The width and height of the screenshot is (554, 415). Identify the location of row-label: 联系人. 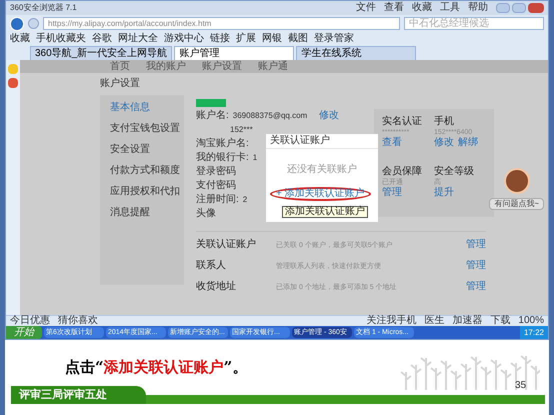
(211, 266).